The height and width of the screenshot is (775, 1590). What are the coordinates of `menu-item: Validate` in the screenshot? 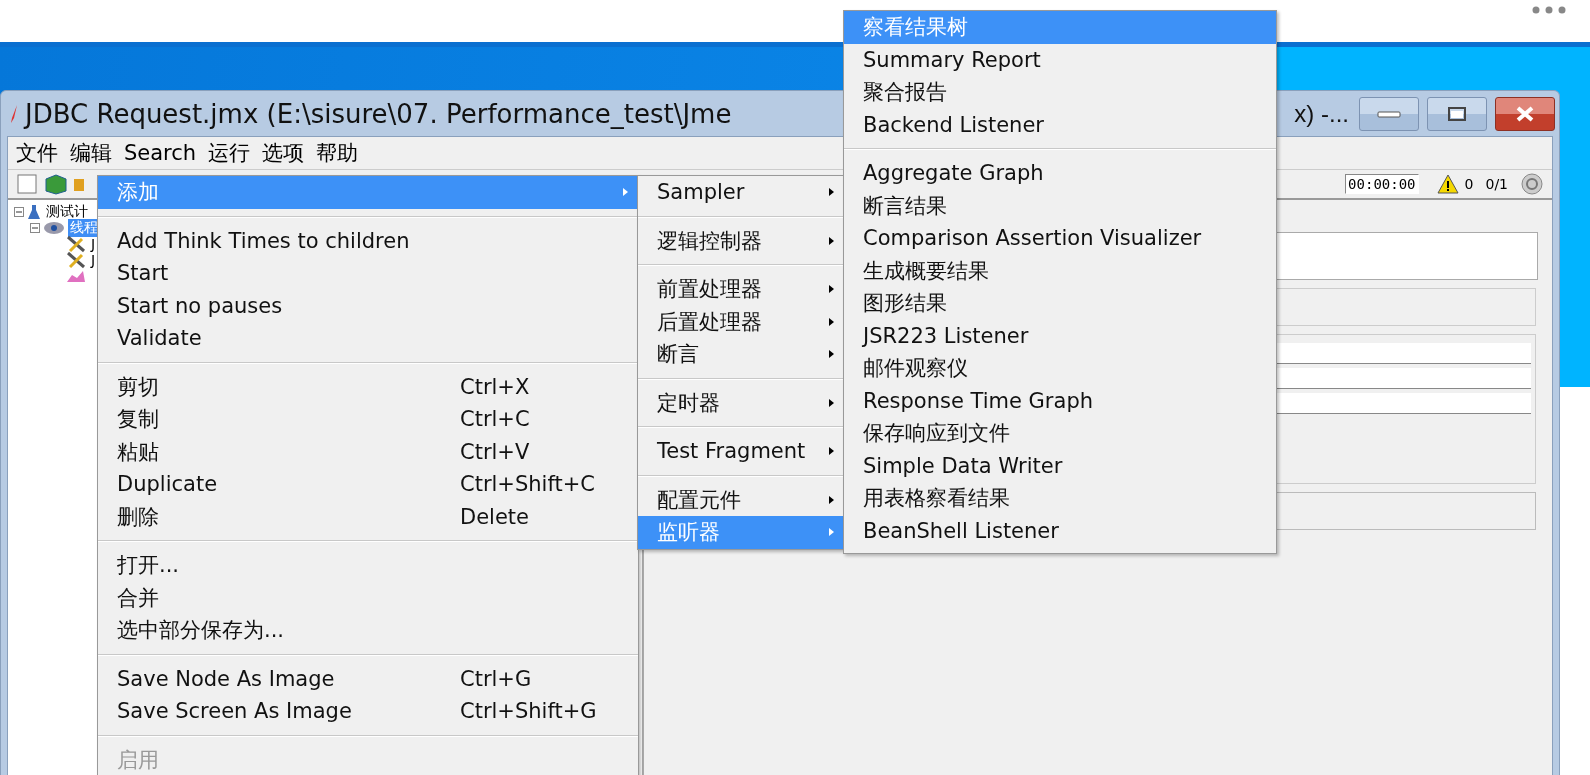 It's located at (368, 338).